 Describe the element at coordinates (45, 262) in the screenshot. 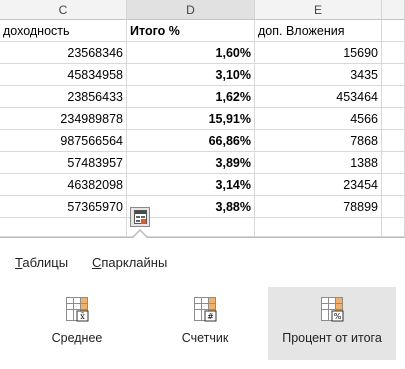

I see `tab-tables-label: аблицы` at that location.